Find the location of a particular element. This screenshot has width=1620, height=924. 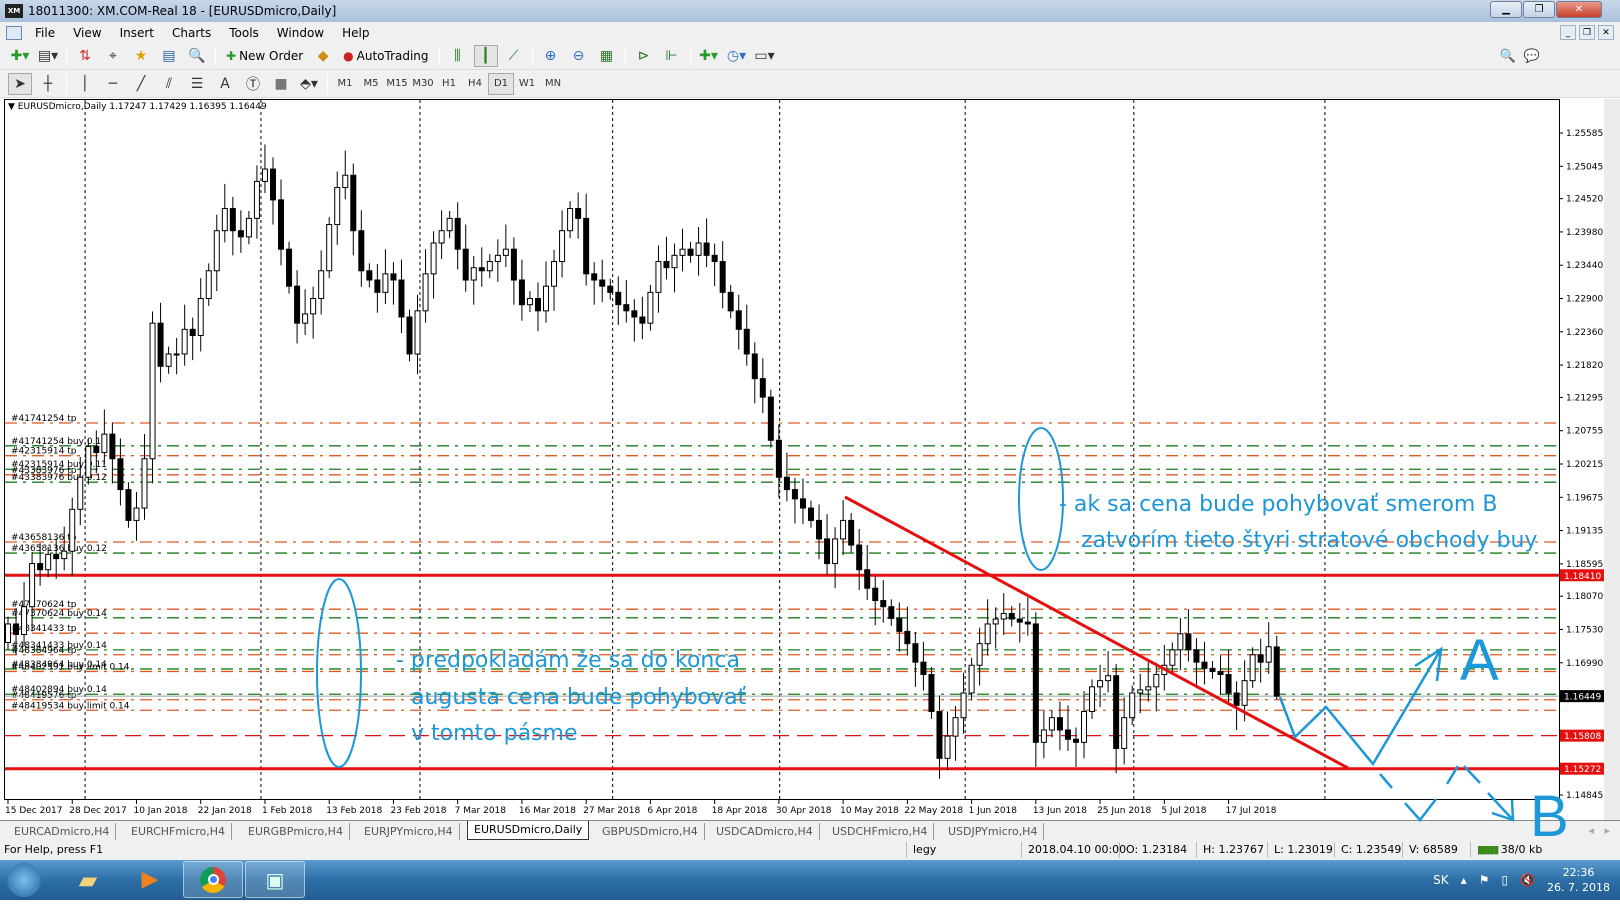

menu-window: Window is located at coordinates (300, 33).